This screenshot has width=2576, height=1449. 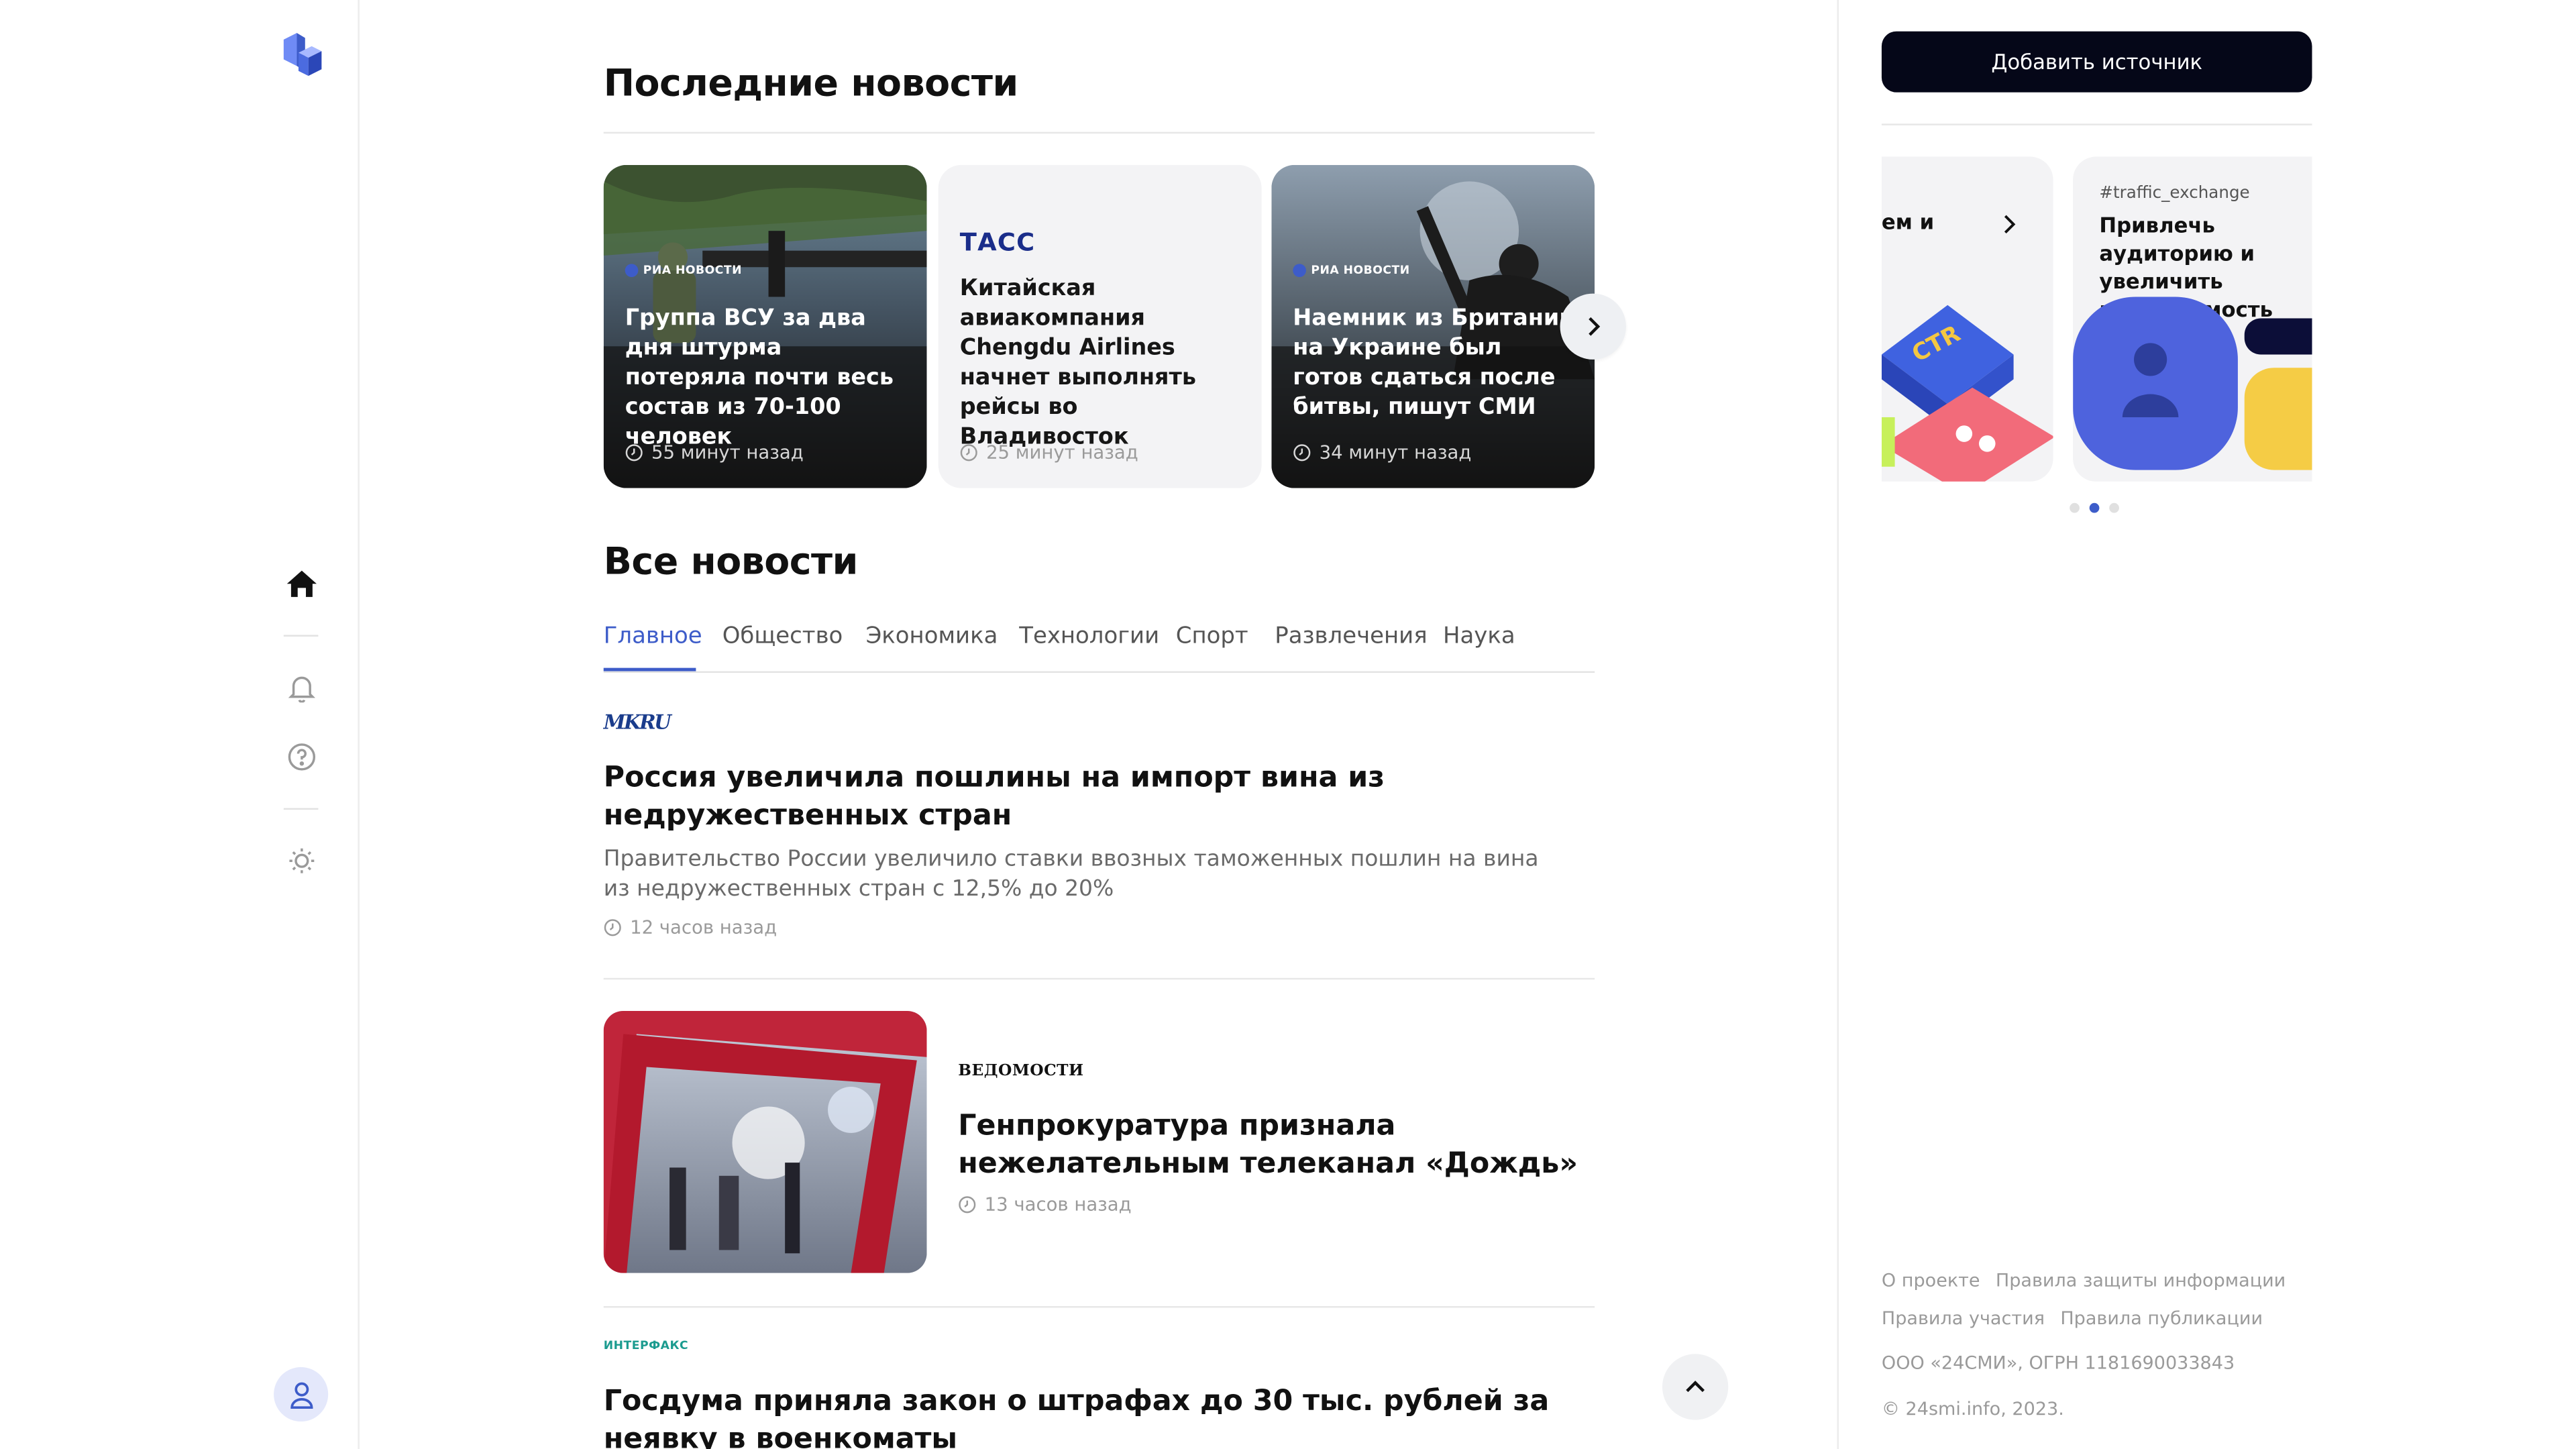 I want to click on home-icon, so click(x=302, y=584).